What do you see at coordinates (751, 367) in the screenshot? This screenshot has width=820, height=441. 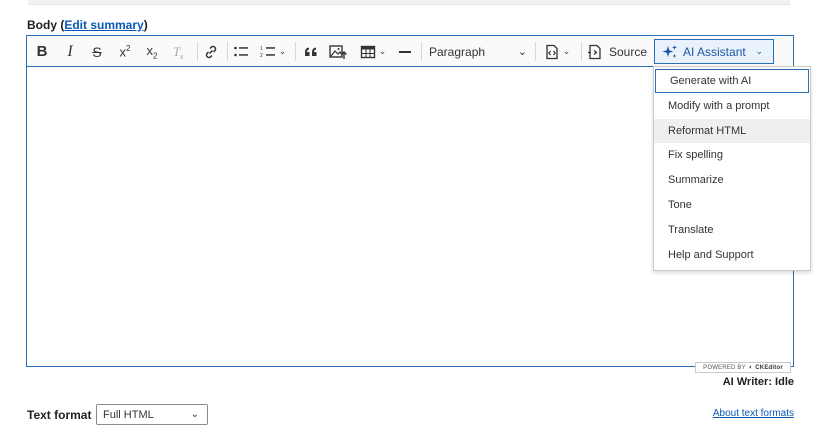 I see `ckeditor-logo-icon: ◐` at bounding box center [751, 367].